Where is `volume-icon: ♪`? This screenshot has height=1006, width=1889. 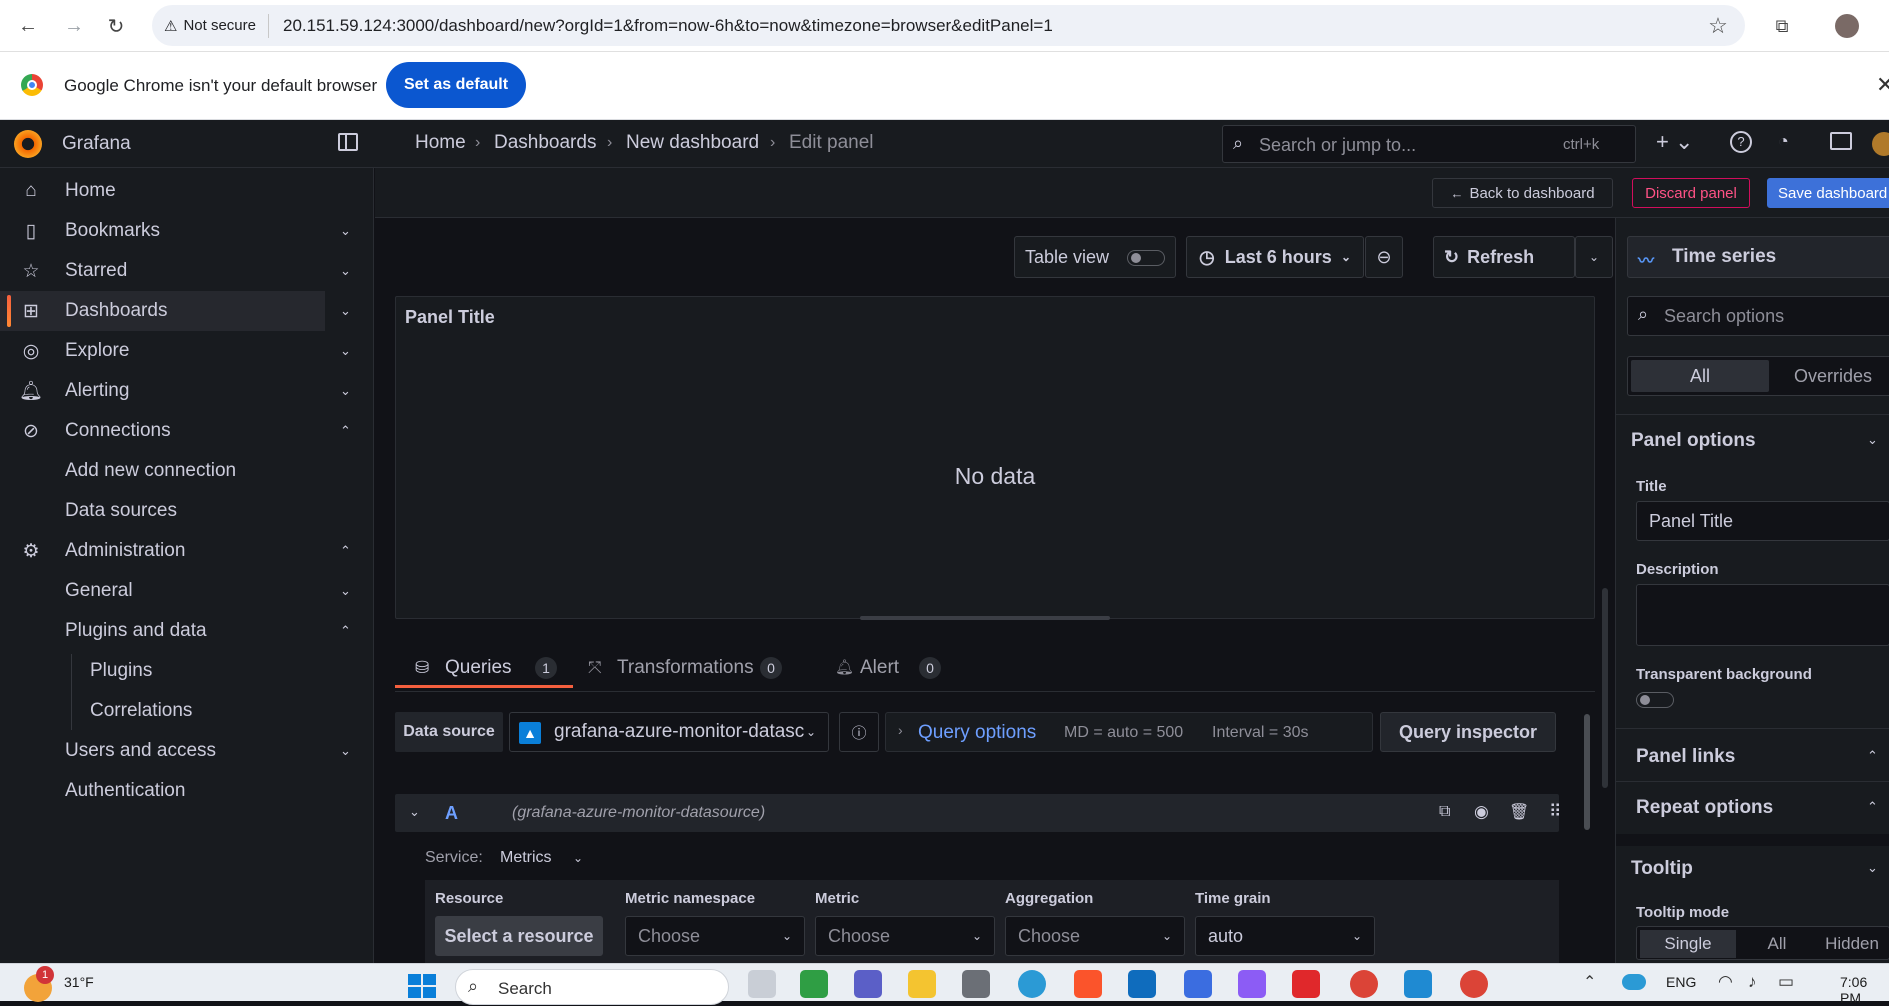 volume-icon: ♪ is located at coordinates (1752, 982).